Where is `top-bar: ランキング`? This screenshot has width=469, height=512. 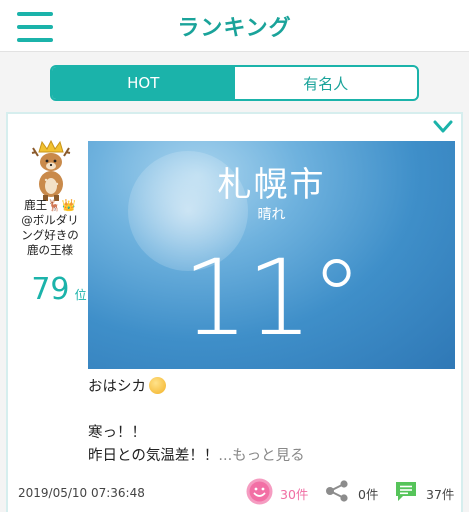
top-bar: ランキング is located at coordinates (234, 26).